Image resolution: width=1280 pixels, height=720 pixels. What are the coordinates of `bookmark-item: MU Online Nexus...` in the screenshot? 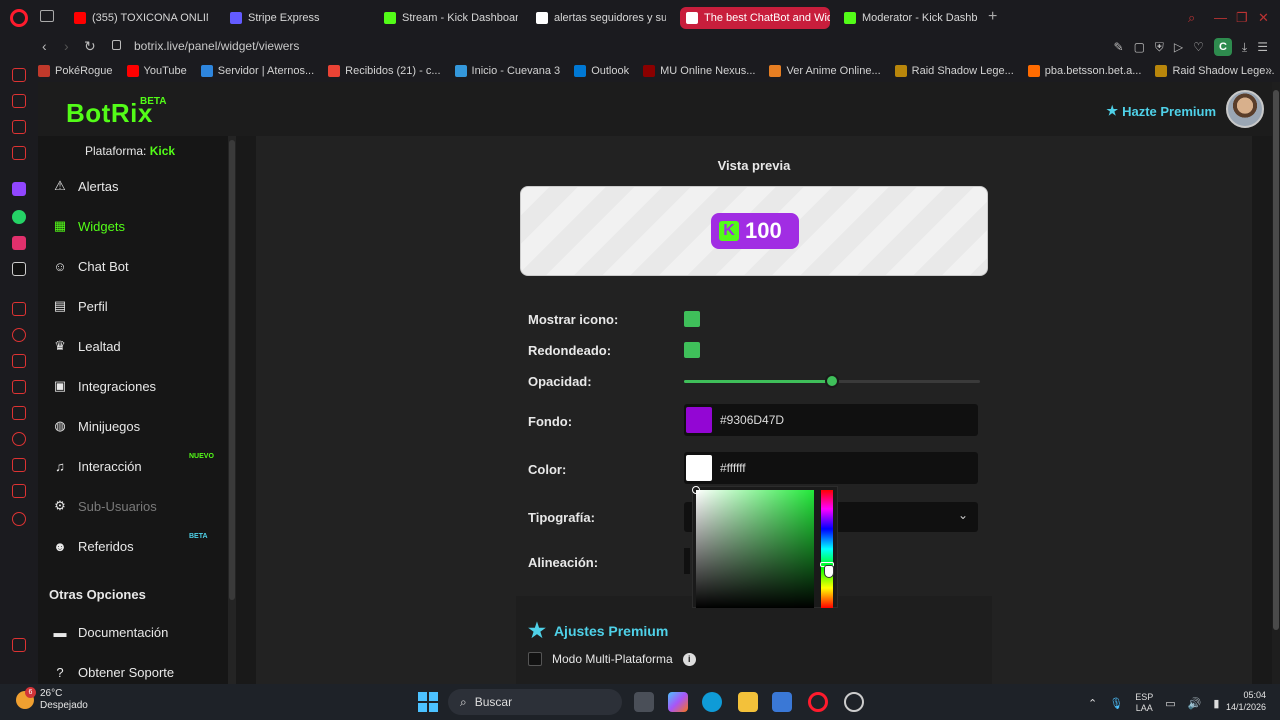 It's located at (699, 71).